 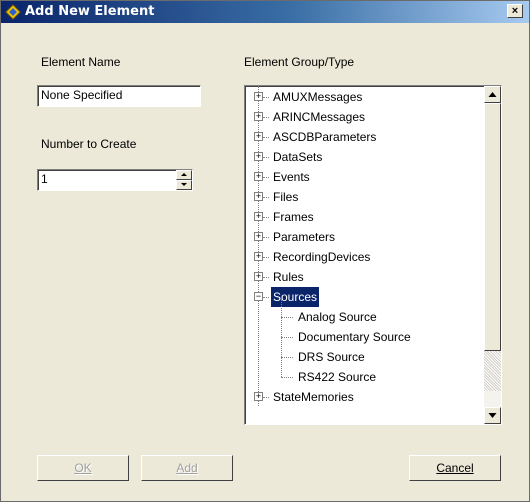 I want to click on collapse-icon: −, so click(x=258, y=296).